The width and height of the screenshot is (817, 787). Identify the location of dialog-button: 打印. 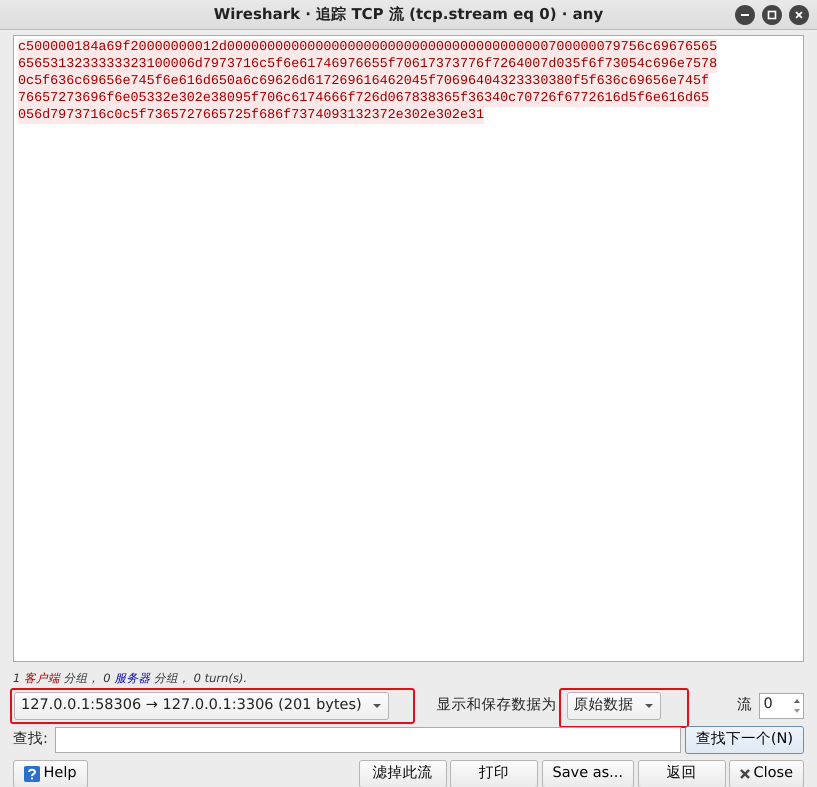
(494, 773).